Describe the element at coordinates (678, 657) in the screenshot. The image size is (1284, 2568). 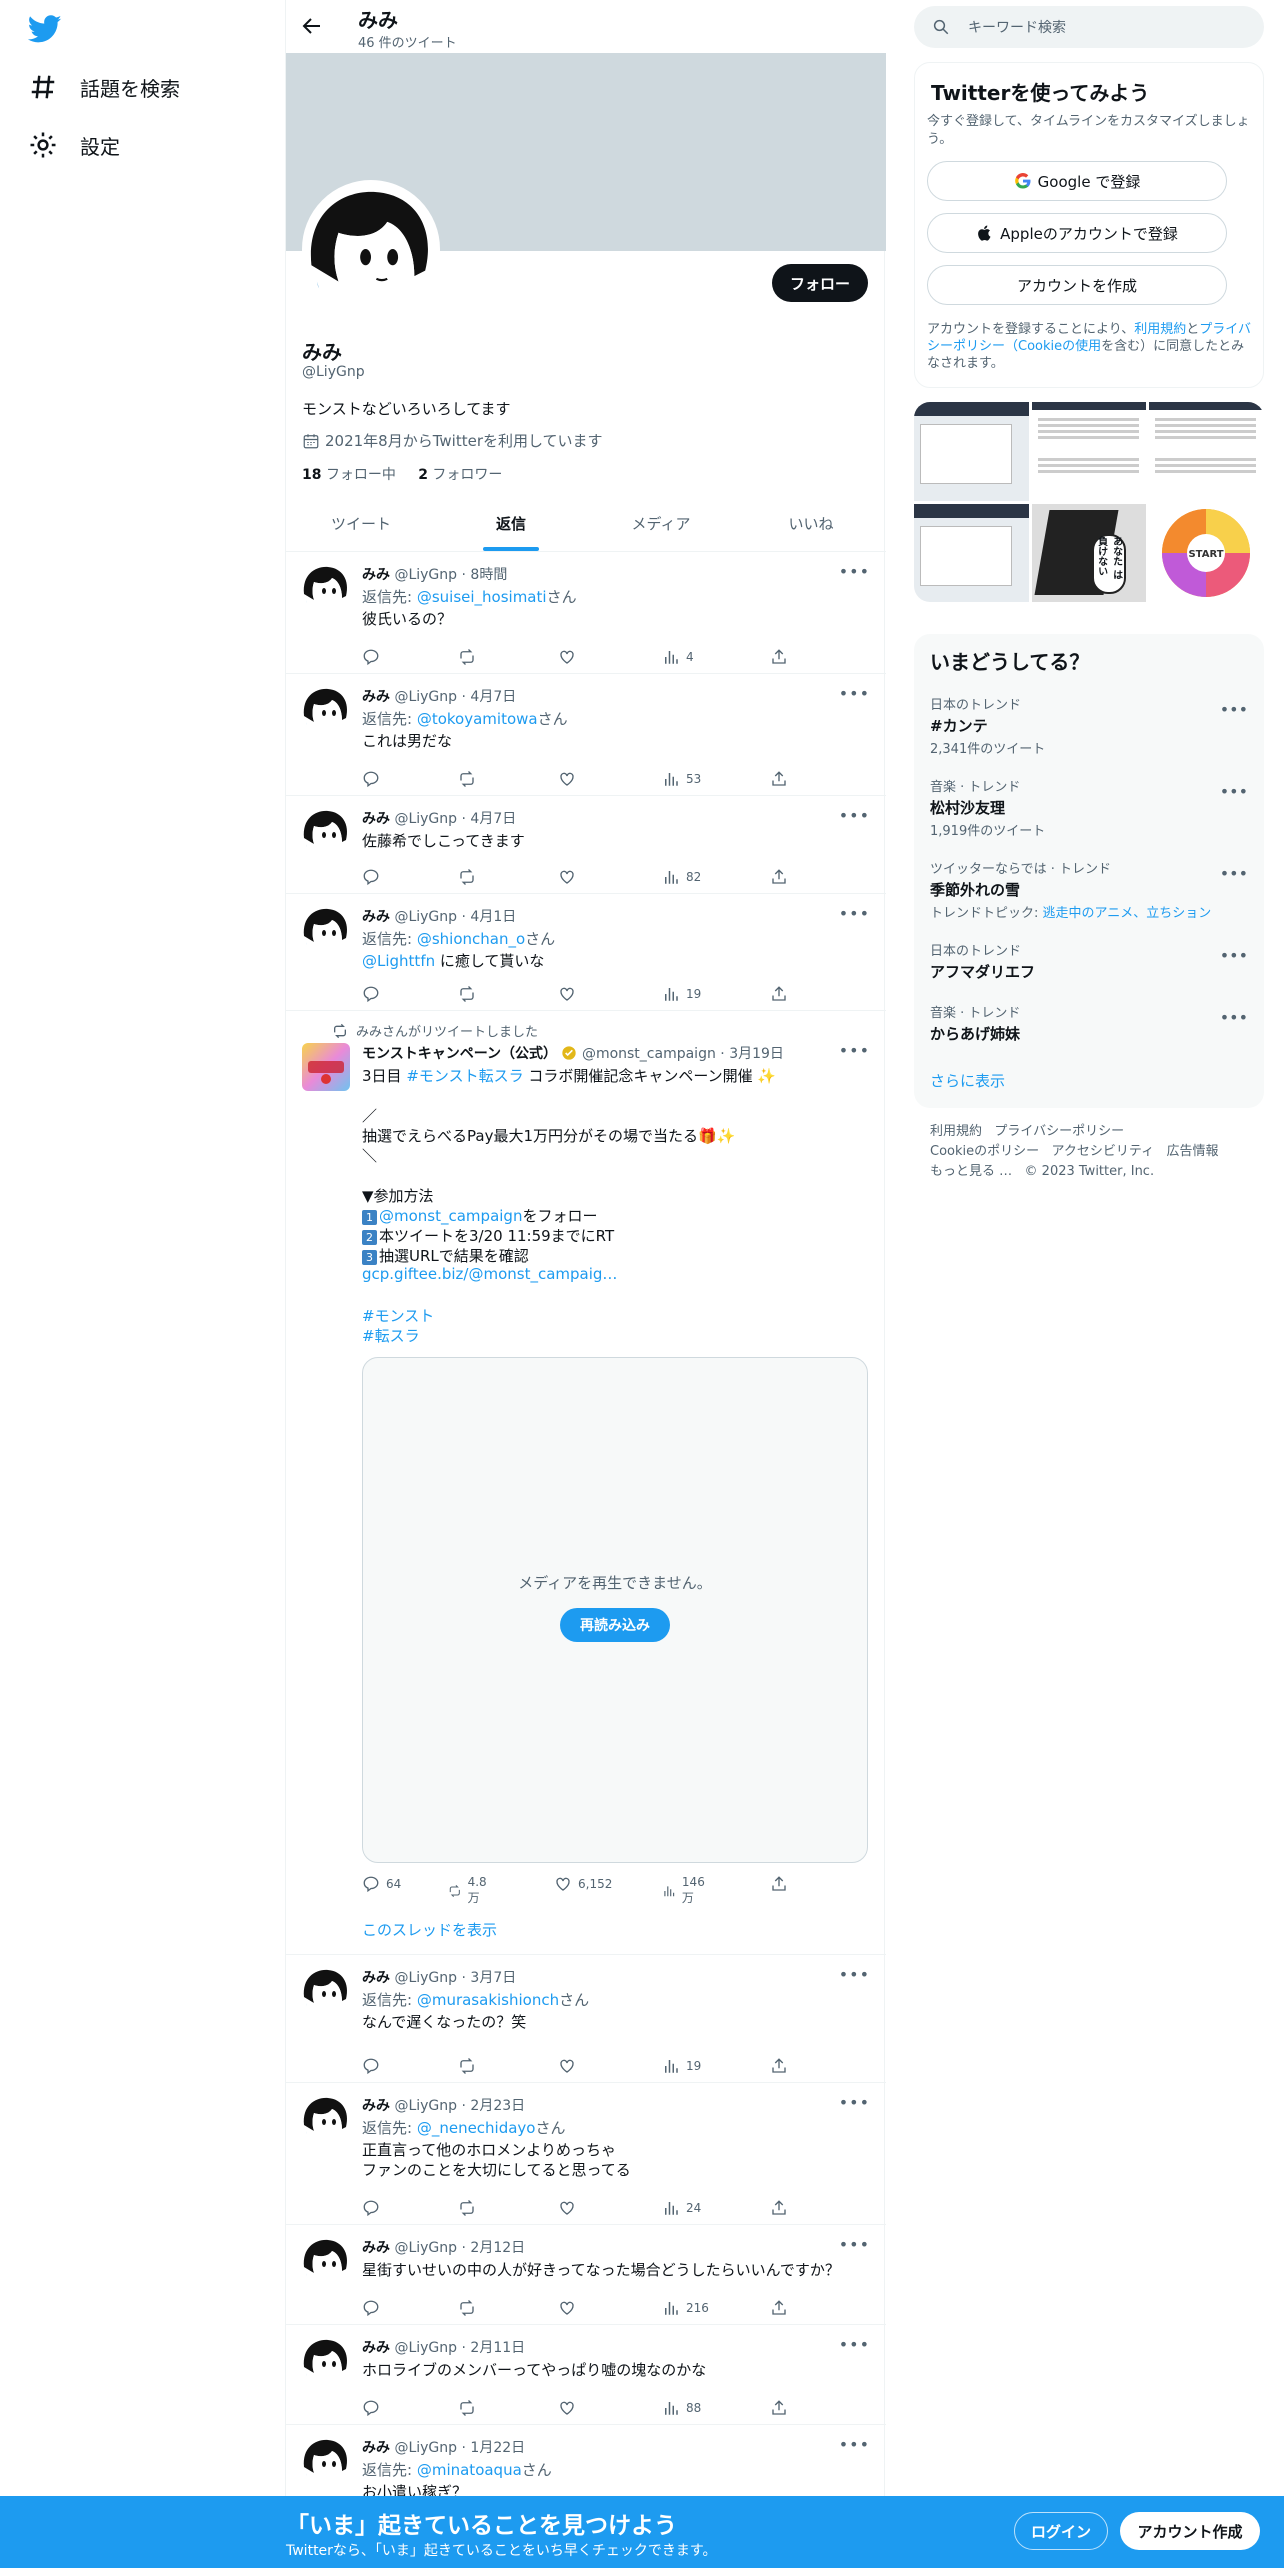
I see `views-button: 4` at that location.